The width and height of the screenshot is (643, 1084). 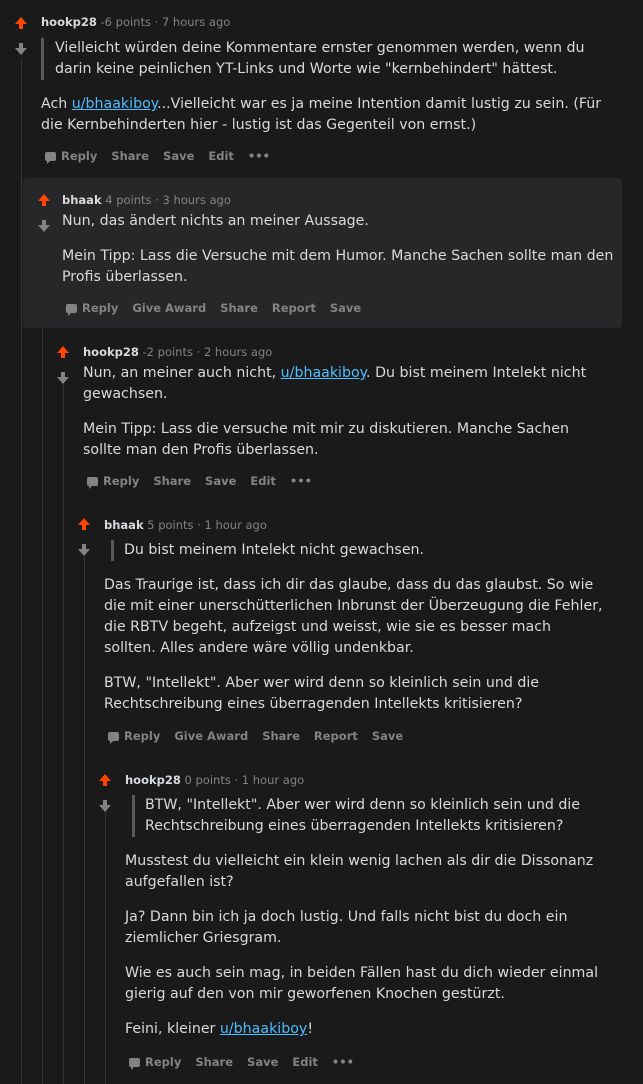 What do you see at coordinates (170, 525) in the screenshot?
I see `points: 5 points` at bounding box center [170, 525].